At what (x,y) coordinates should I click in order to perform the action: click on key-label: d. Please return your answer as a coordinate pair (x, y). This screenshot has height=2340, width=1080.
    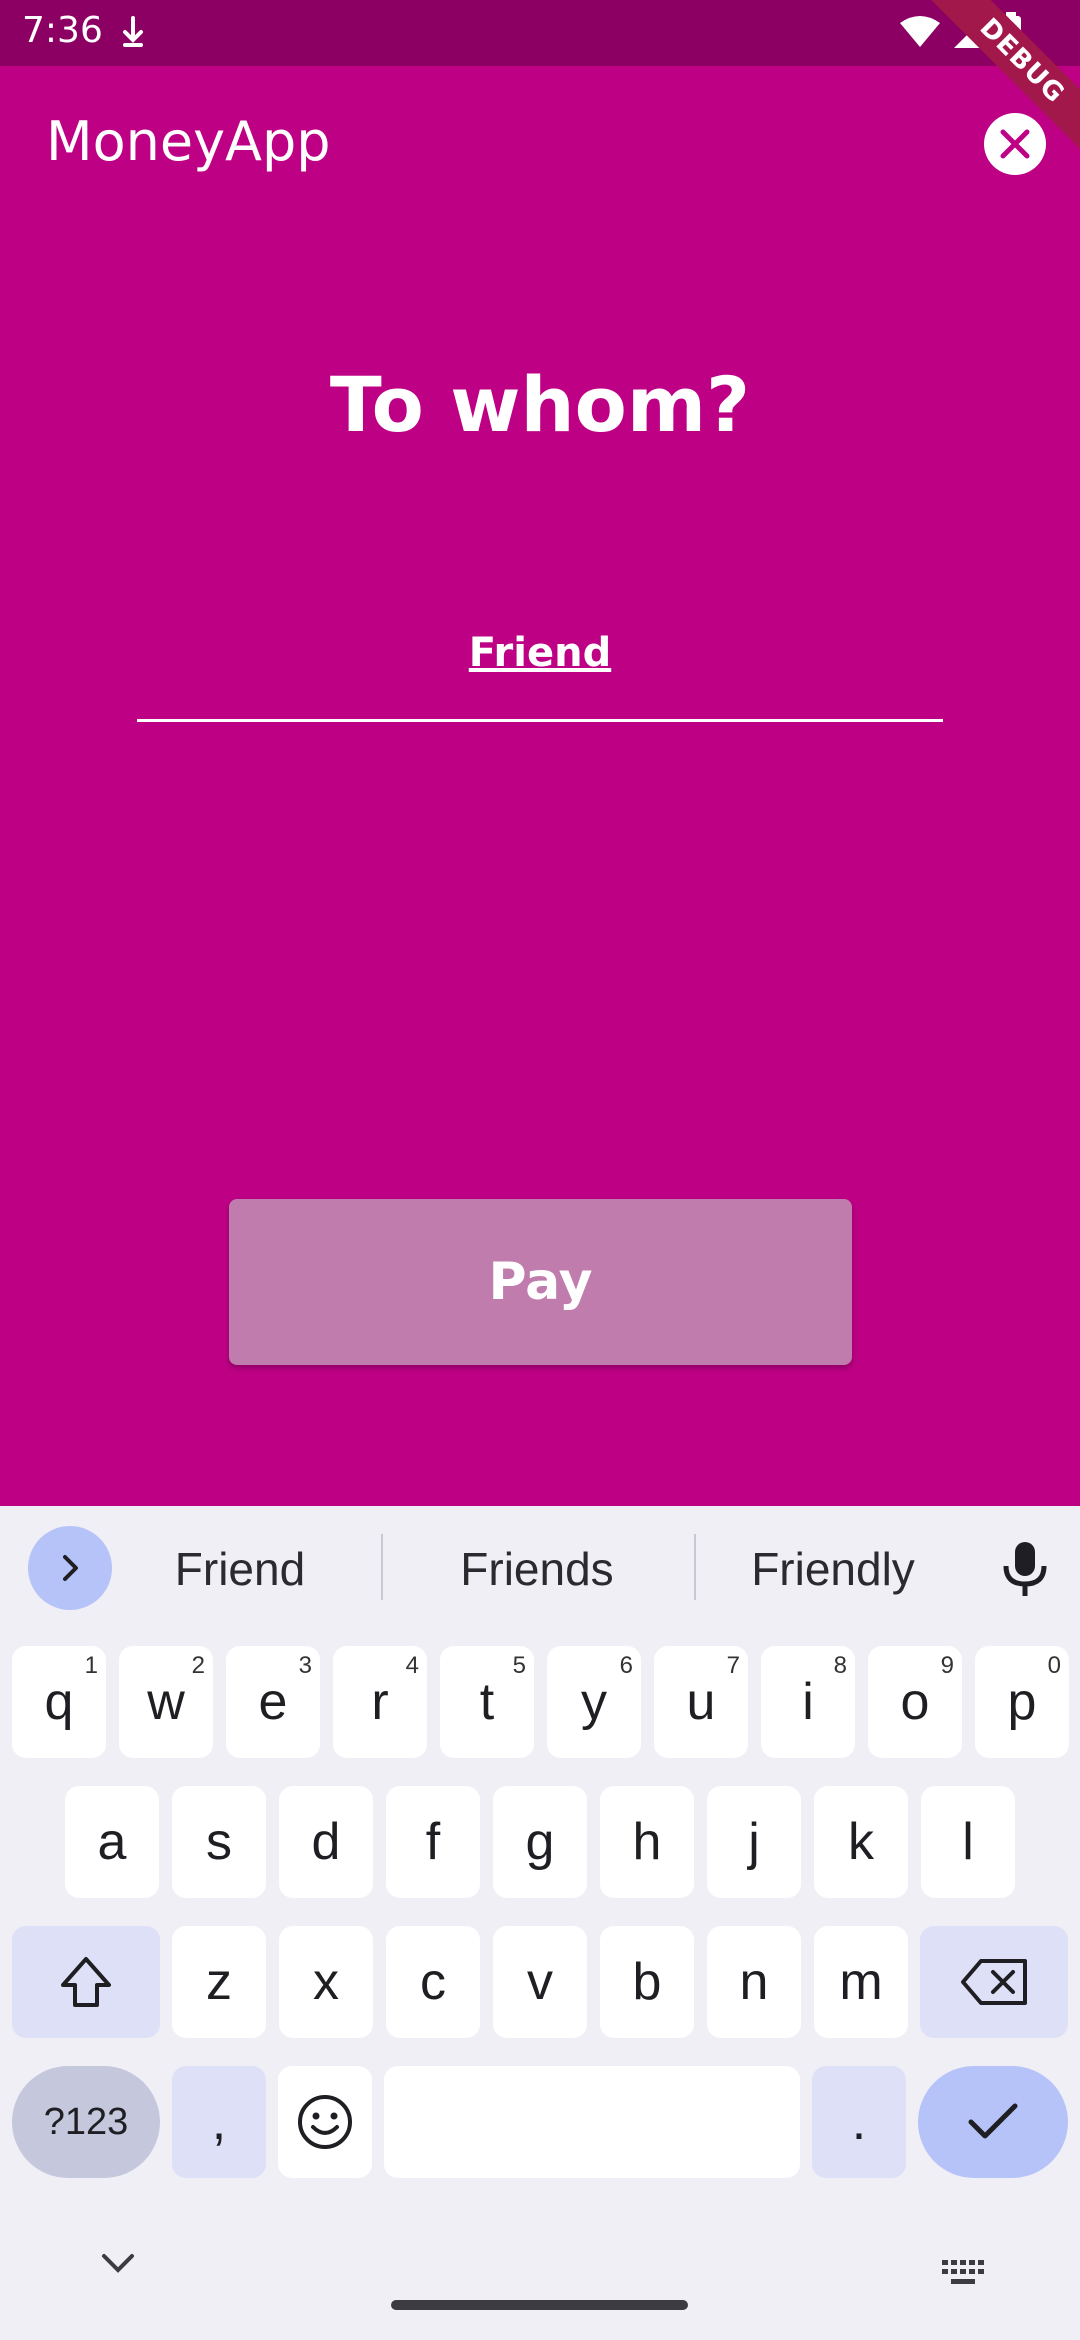
    Looking at the image, I should click on (326, 1842).